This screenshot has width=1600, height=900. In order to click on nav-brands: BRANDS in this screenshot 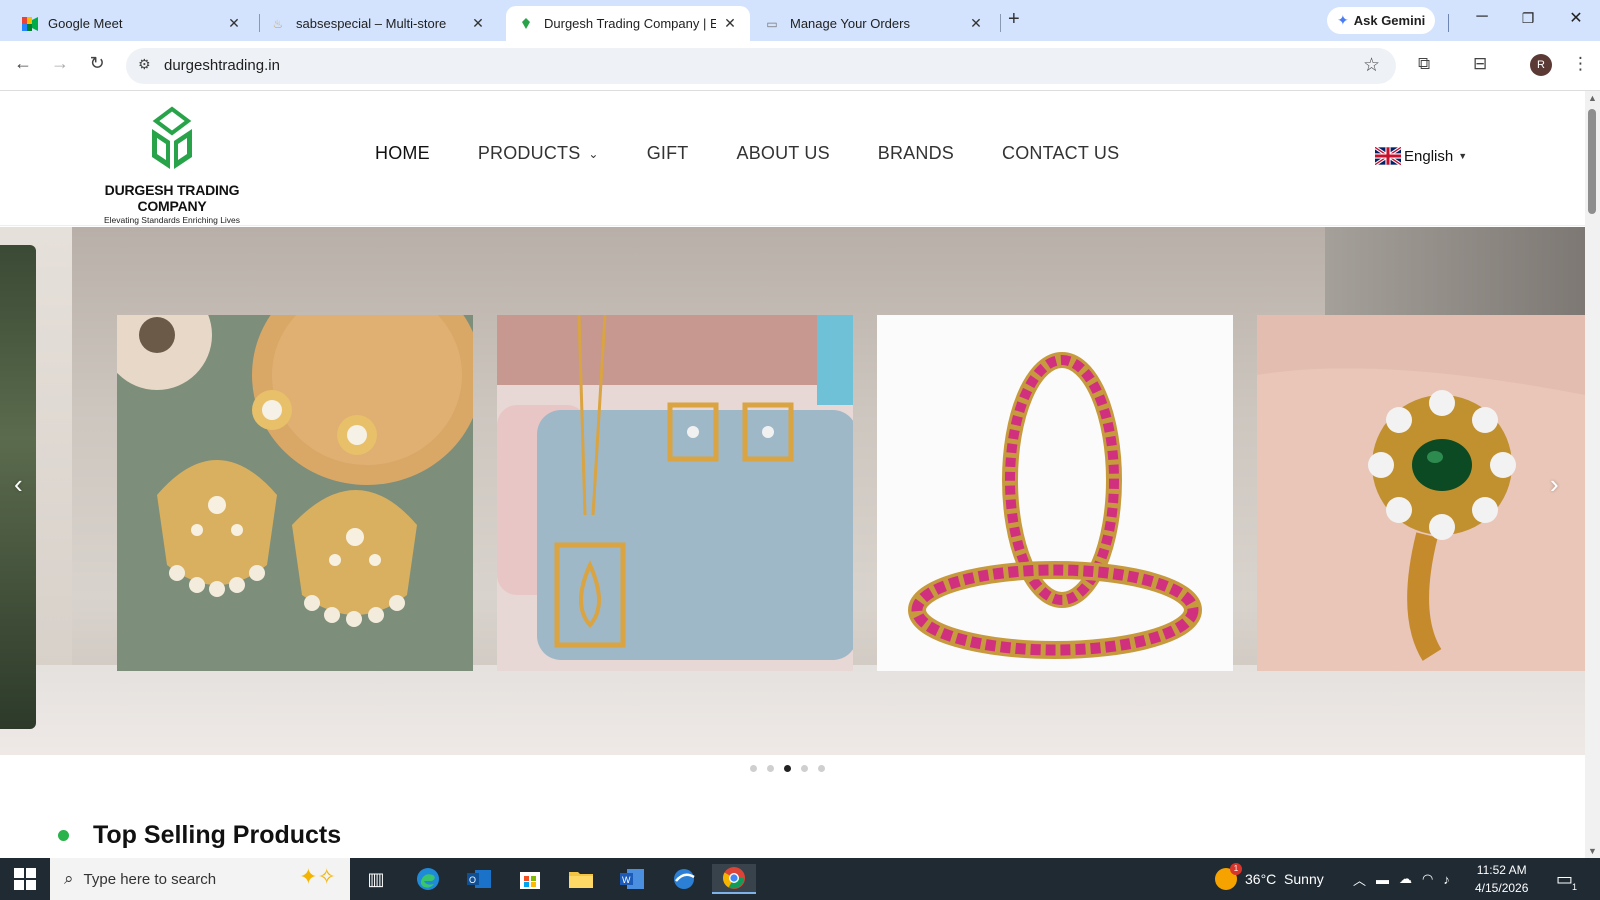, I will do `click(916, 153)`.